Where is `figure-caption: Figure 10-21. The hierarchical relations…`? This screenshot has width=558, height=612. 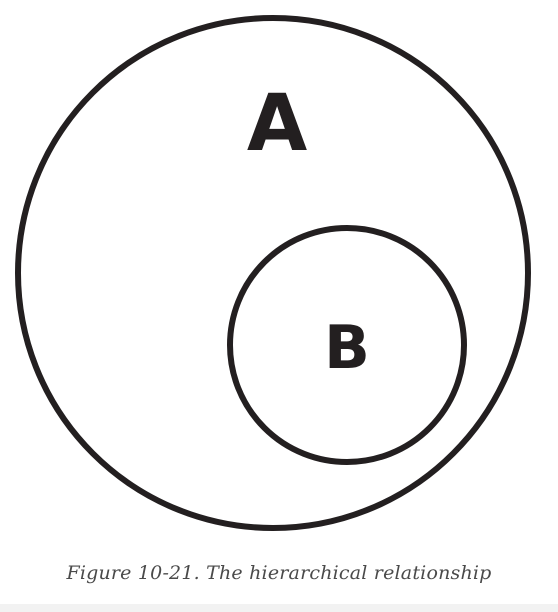 figure-caption: Figure 10-21. The hierarchical relations… is located at coordinates (279, 573).